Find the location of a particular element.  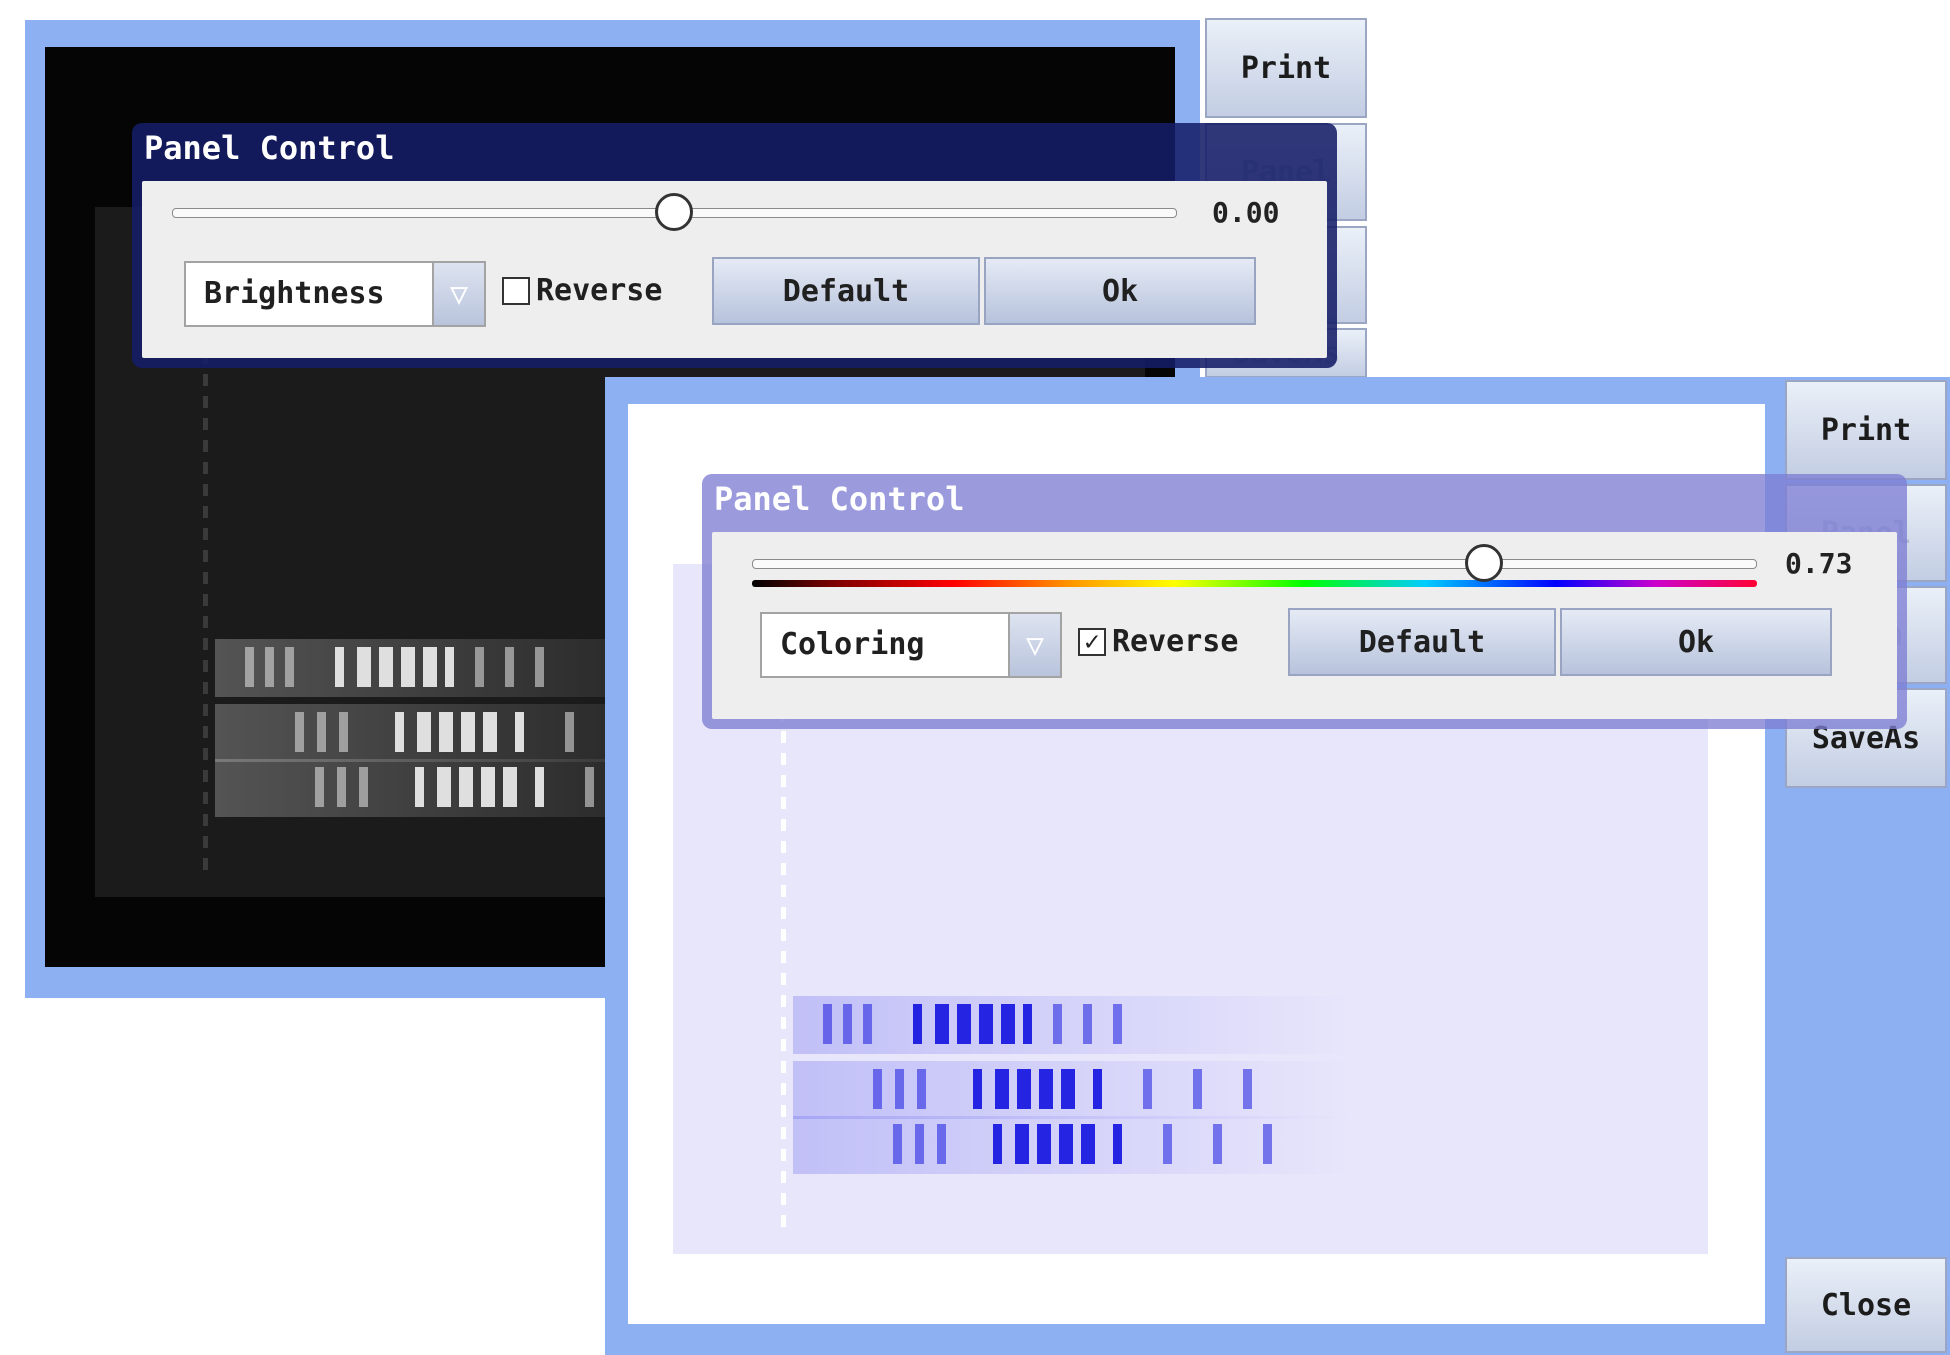

front-close-button: Close is located at coordinates (1866, 1305).